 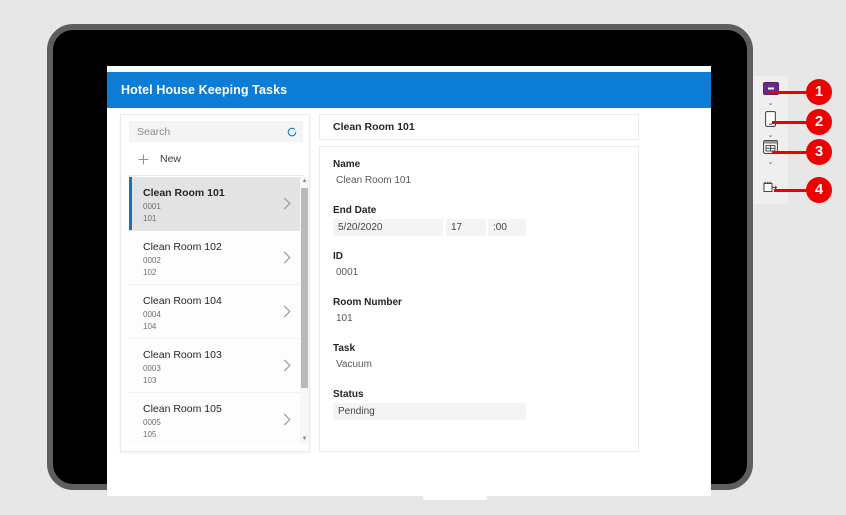 I want to click on field-value: 101, so click(x=344, y=318).